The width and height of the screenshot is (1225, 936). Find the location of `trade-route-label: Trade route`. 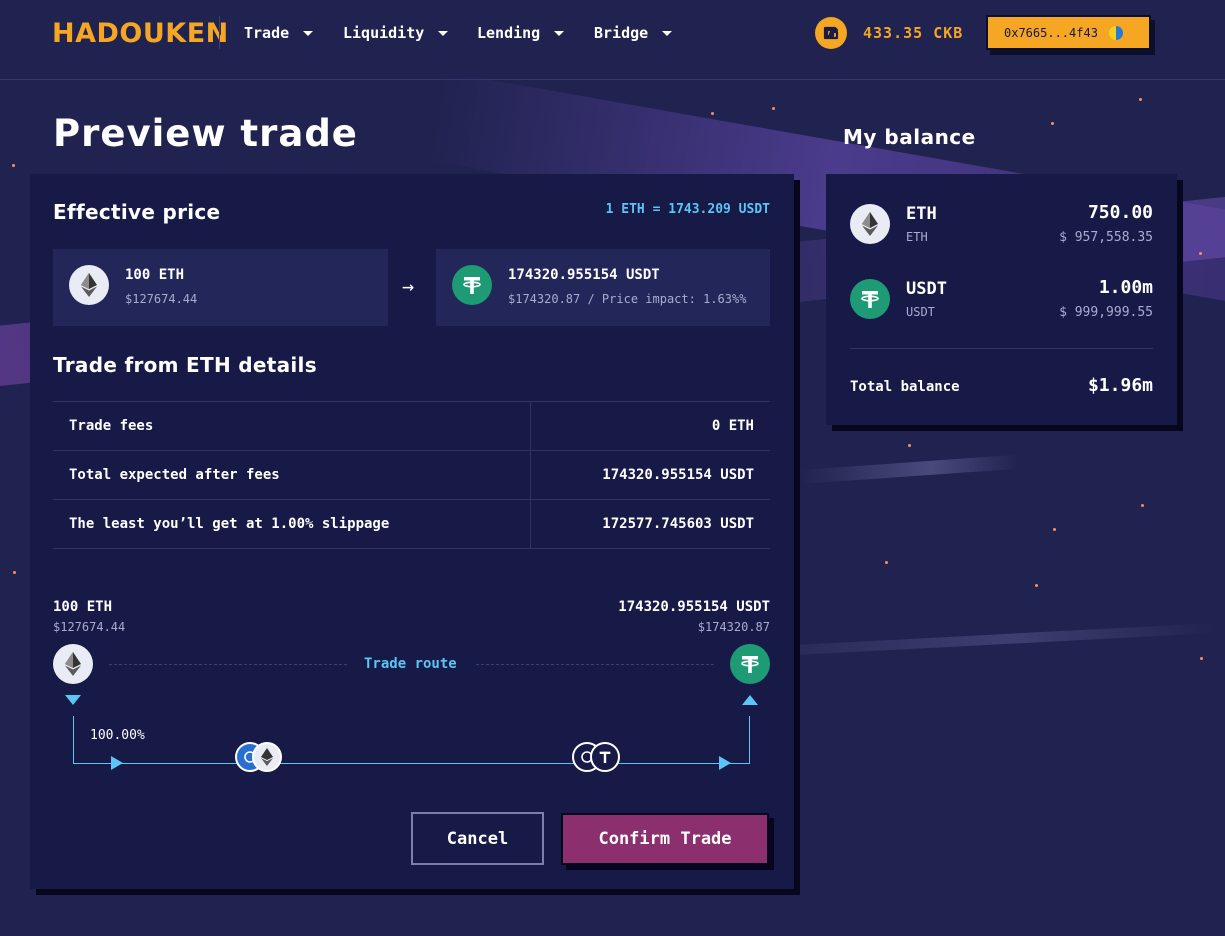

trade-route-label: Trade route is located at coordinates (410, 664).